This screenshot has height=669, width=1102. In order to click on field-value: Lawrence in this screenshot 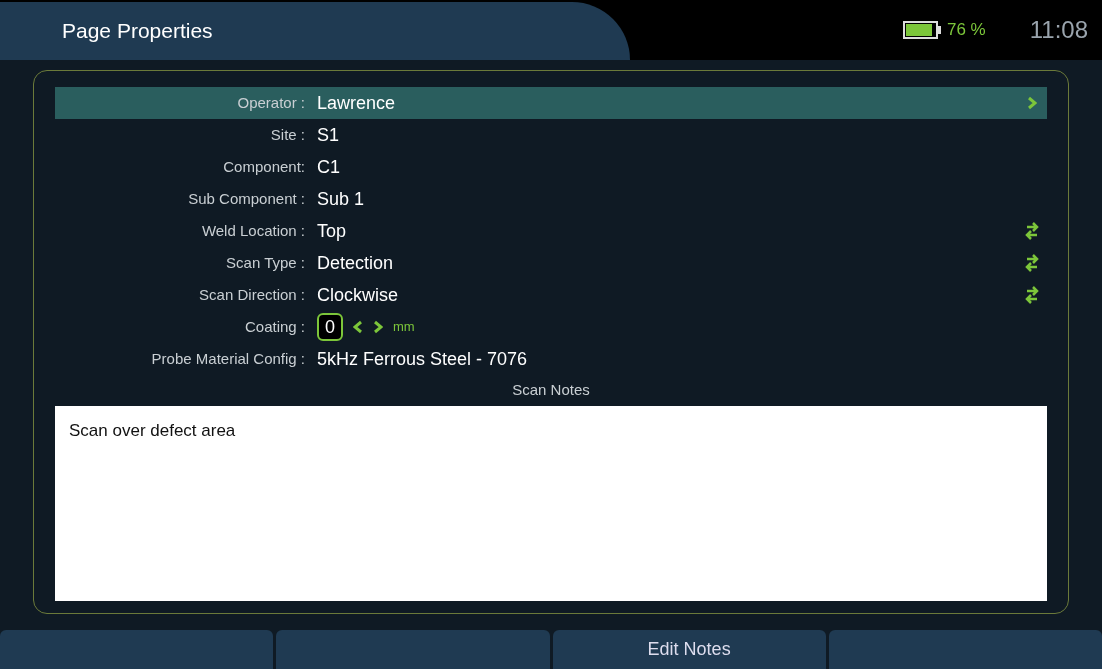, I will do `click(356, 103)`.